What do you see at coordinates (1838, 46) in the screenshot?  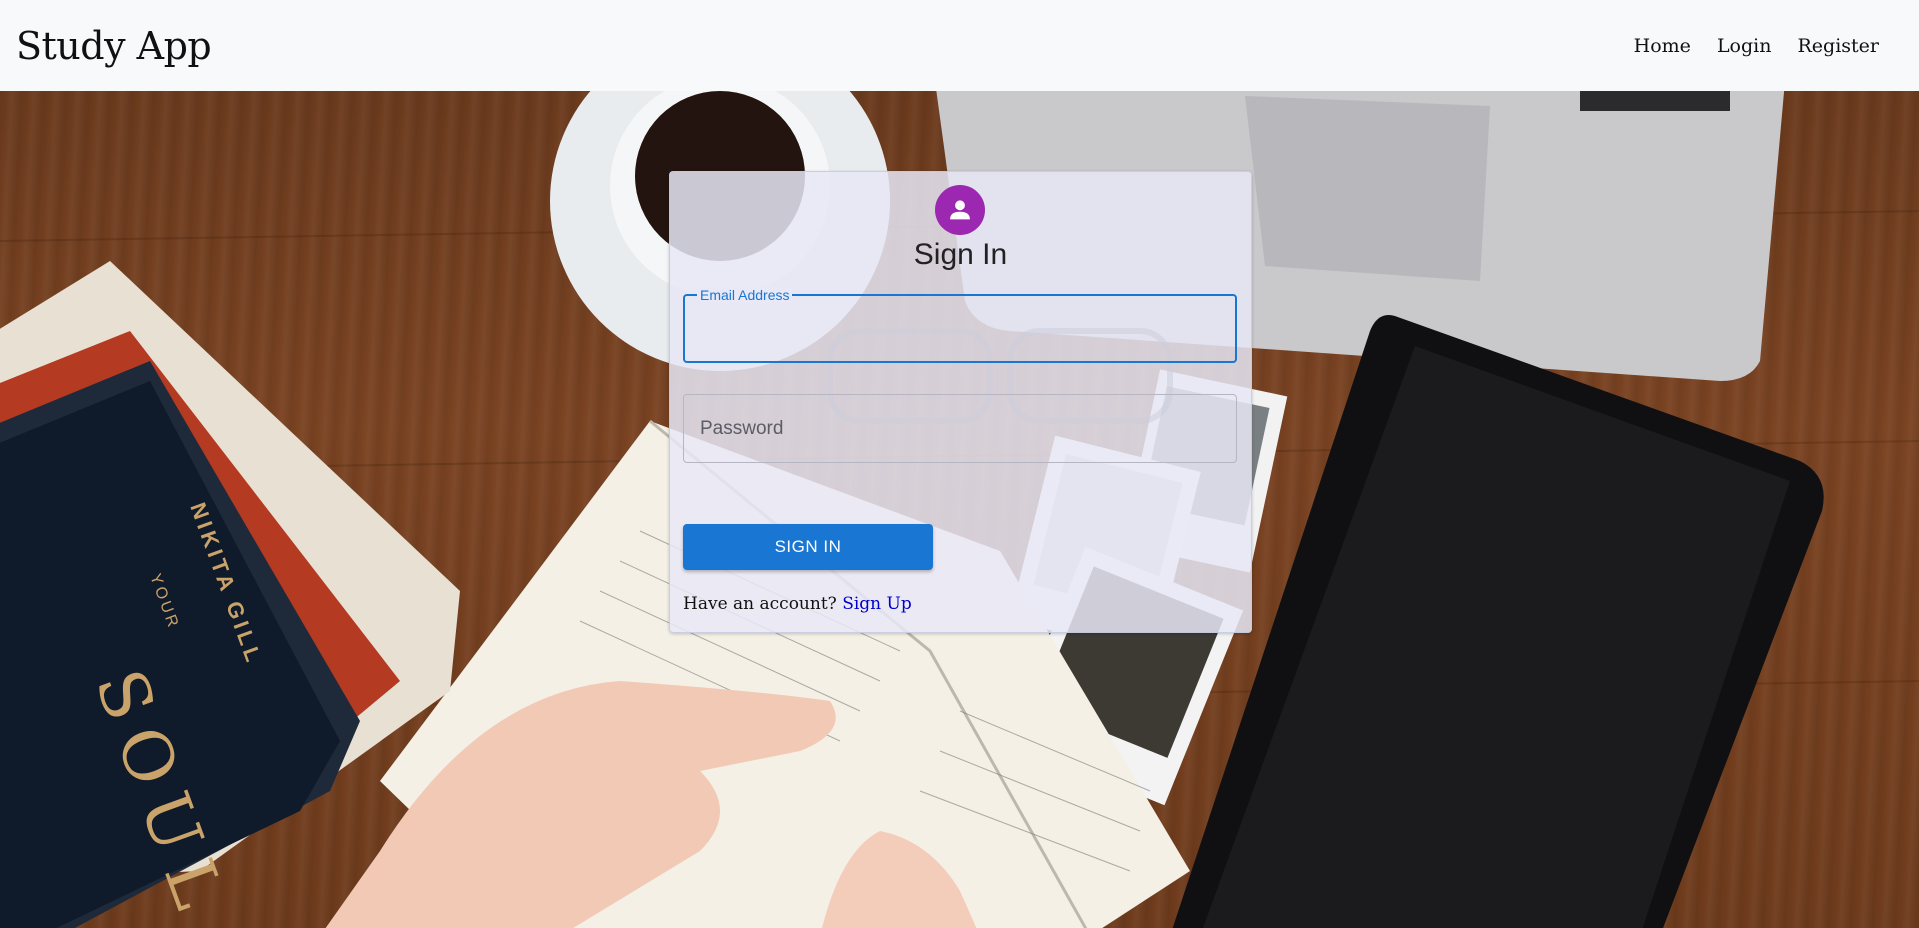 I see `nav-link-register: Register` at bounding box center [1838, 46].